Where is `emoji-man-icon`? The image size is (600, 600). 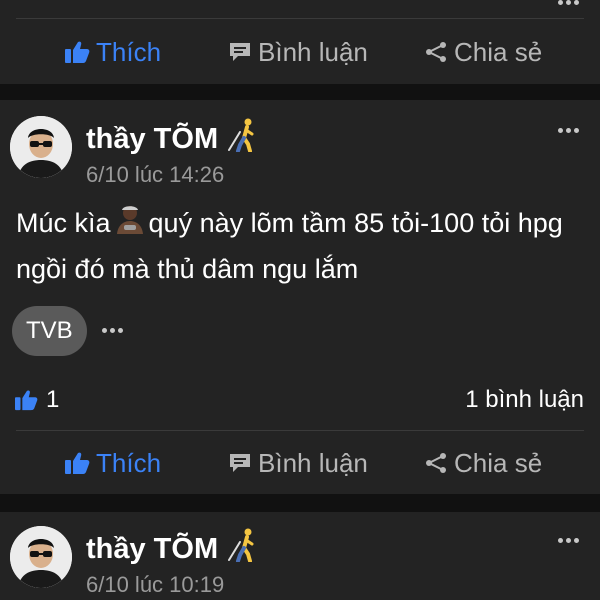 emoji-man-icon is located at coordinates (130, 225).